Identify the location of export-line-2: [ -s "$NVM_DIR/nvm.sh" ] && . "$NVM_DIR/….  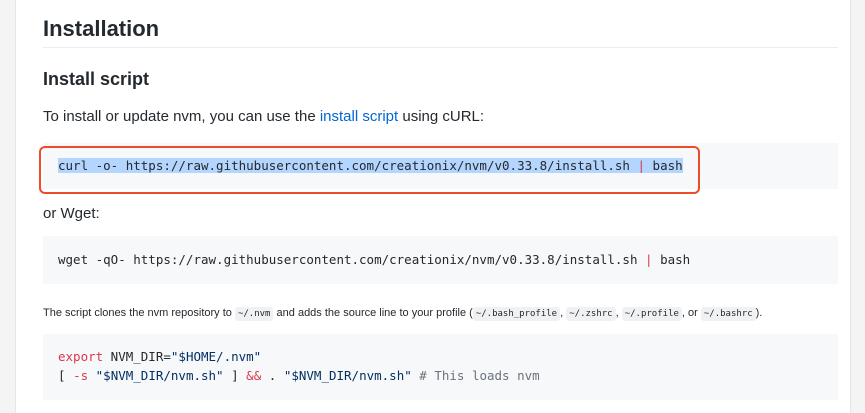
(299, 375).